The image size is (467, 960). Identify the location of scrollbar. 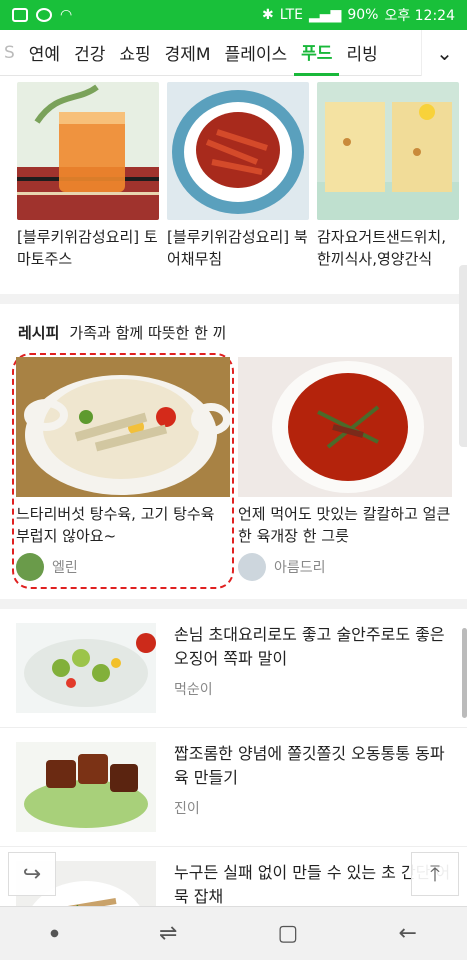
(464, 673).